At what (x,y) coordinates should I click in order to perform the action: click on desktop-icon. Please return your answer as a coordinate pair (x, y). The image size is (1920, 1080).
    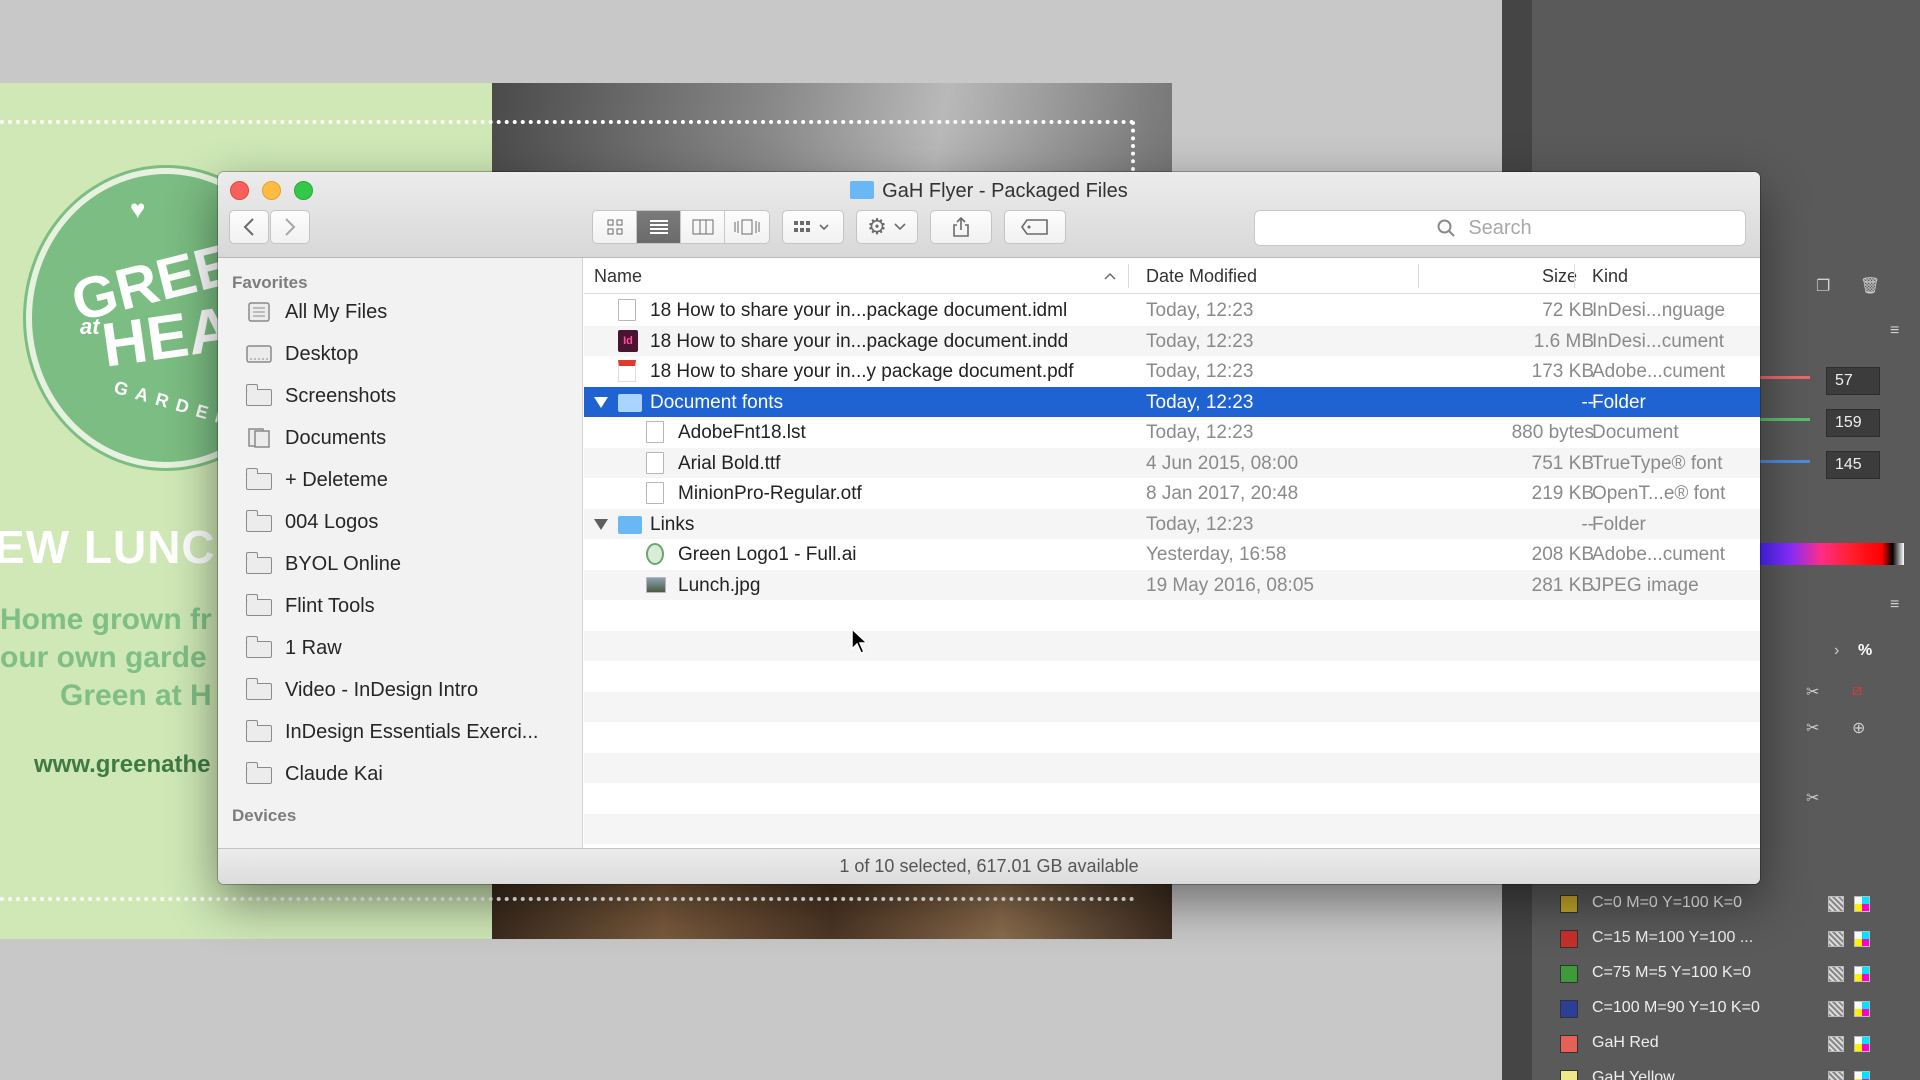
    Looking at the image, I should click on (259, 354).